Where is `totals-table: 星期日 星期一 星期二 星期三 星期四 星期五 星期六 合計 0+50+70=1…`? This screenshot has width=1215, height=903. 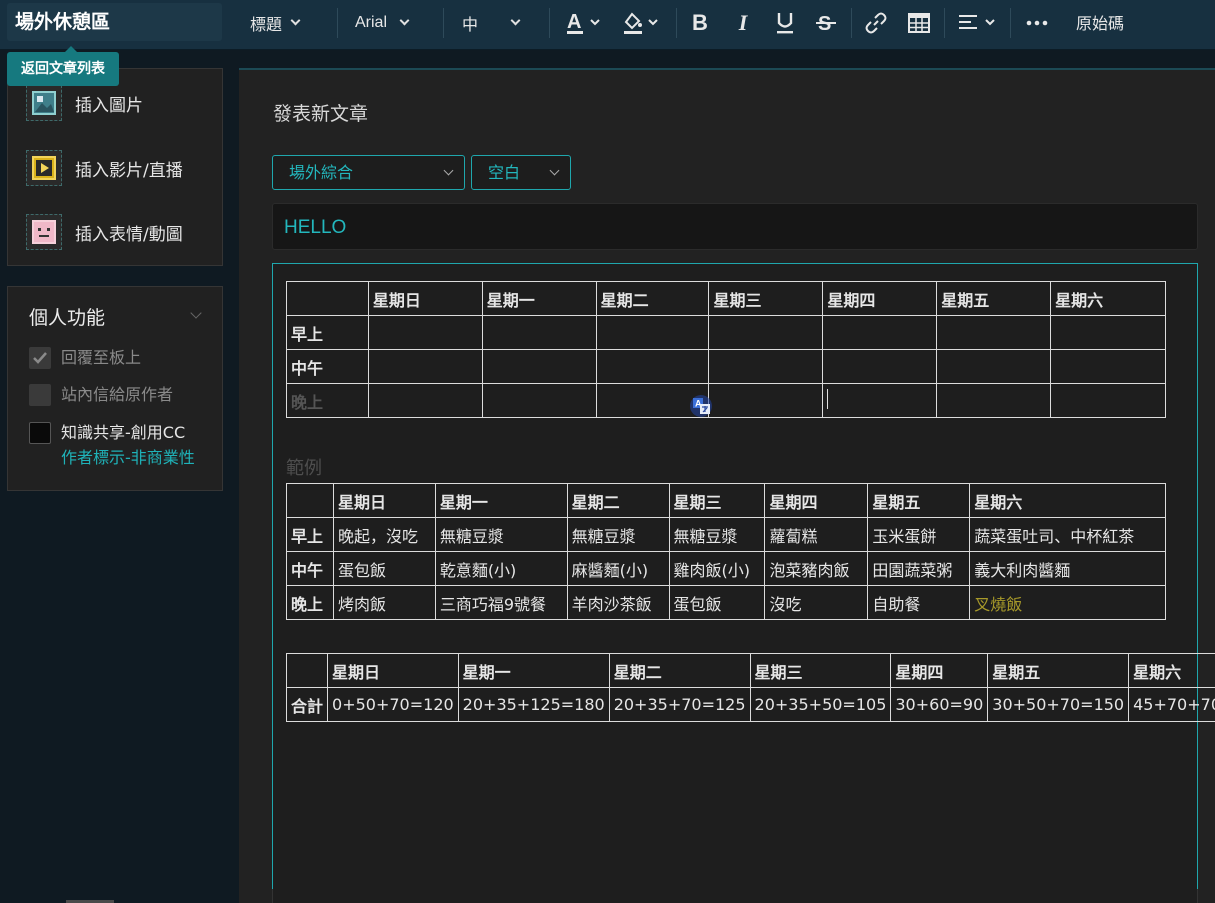 totals-table: 星期日 星期一 星期二 星期三 星期四 星期五 星期六 合計 0+50+70=1… is located at coordinates (750, 687).